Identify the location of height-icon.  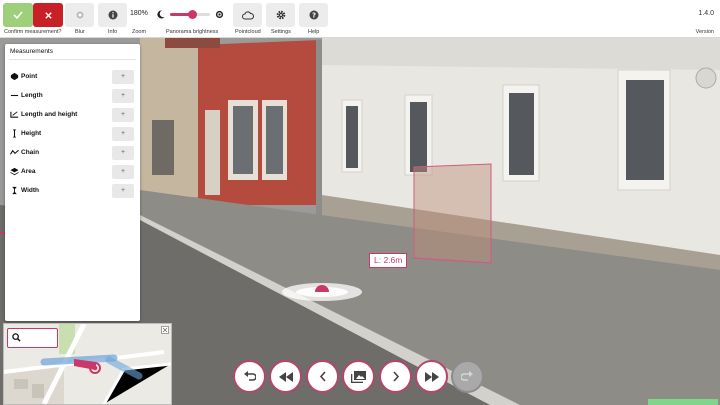
(14, 133).